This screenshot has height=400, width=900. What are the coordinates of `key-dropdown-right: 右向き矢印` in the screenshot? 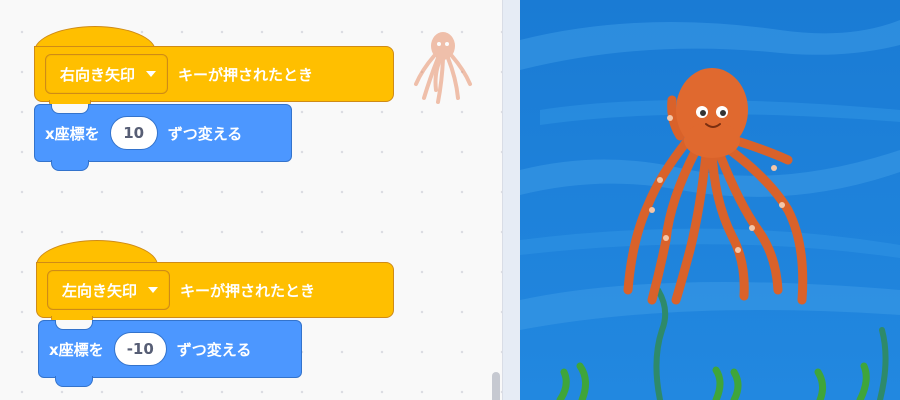 It's located at (107, 74).